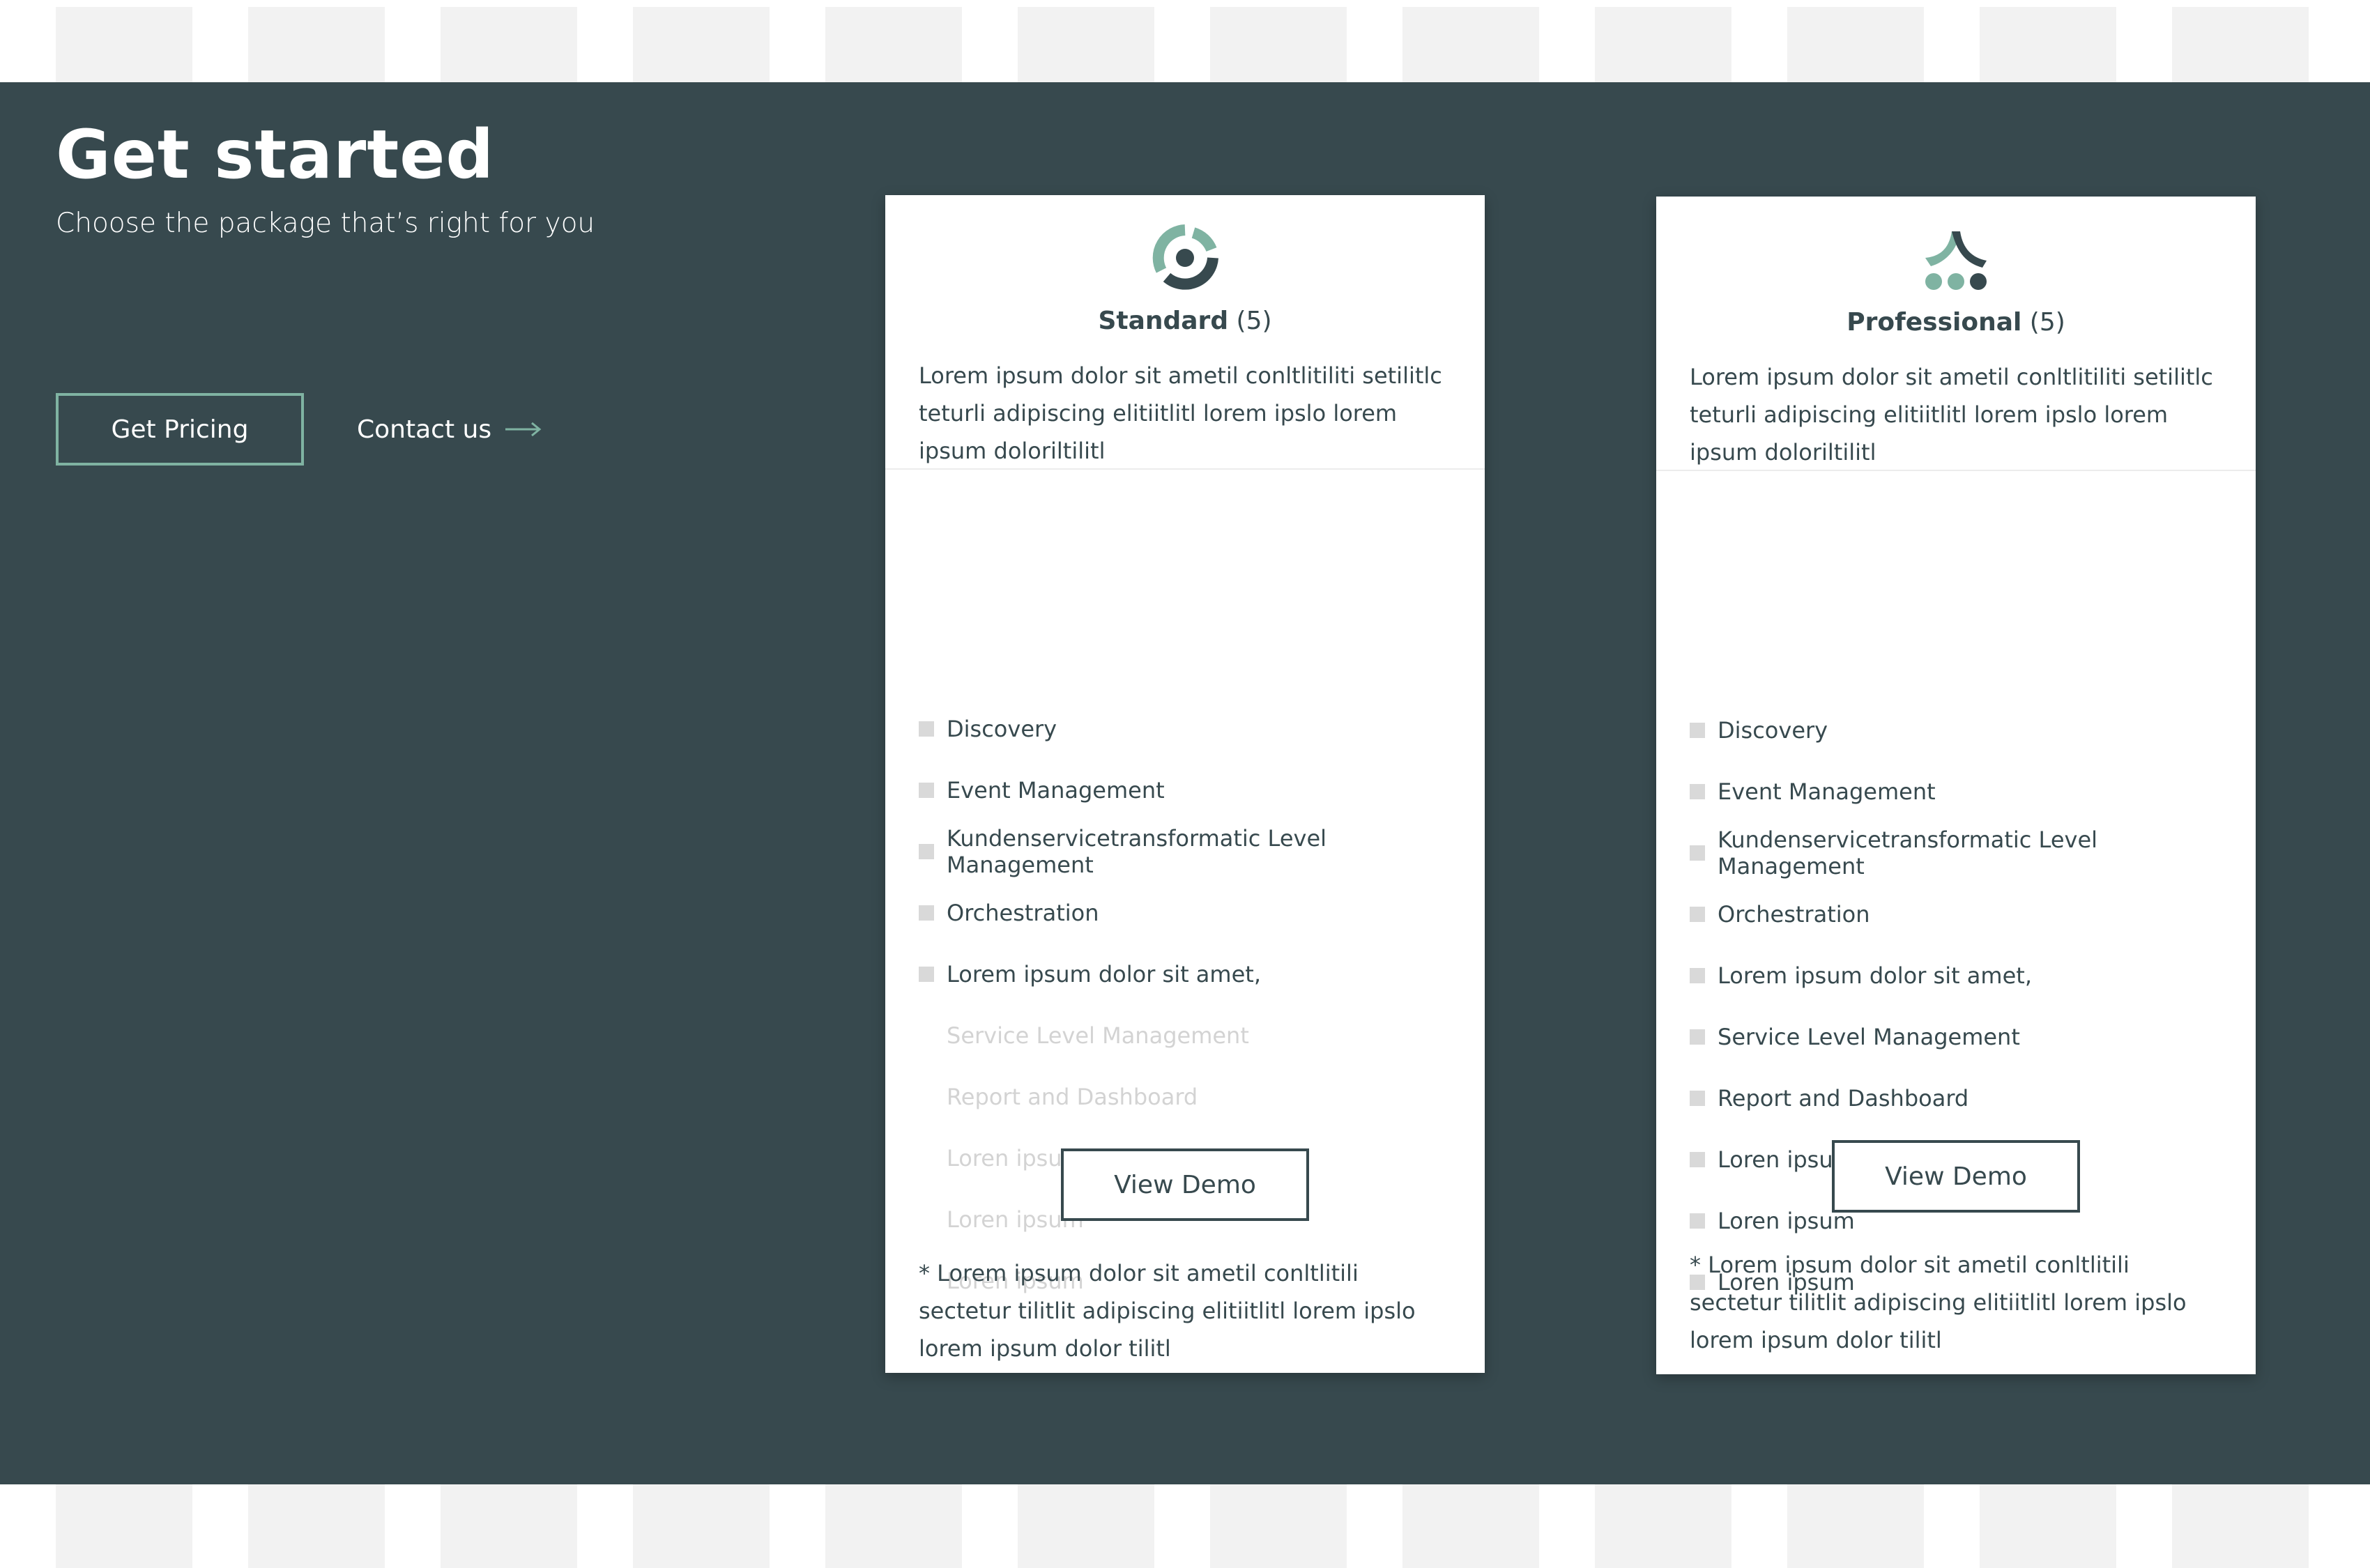 The width and height of the screenshot is (2370, 1568). Describe the element at coordinates (1185, 44) in the screenshot. I see `top-stripe-decoration` at that location.